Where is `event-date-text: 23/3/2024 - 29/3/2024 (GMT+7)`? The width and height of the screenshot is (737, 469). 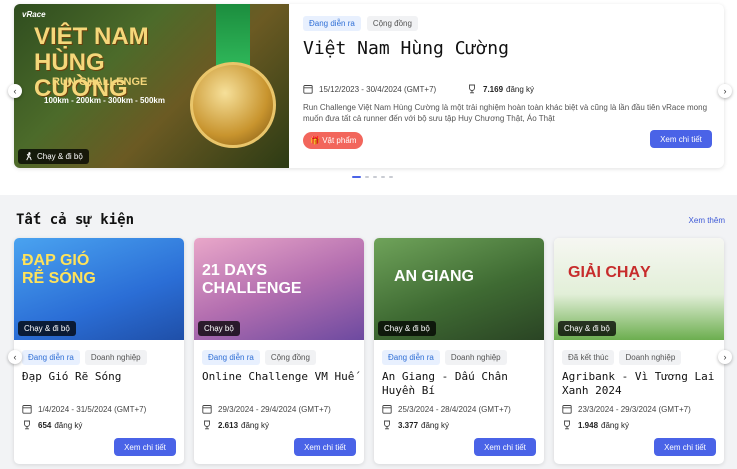 event-date-text: 23/3/2024 - 29/3/2024 (GMT+7) is located at coordinates (634, 409).